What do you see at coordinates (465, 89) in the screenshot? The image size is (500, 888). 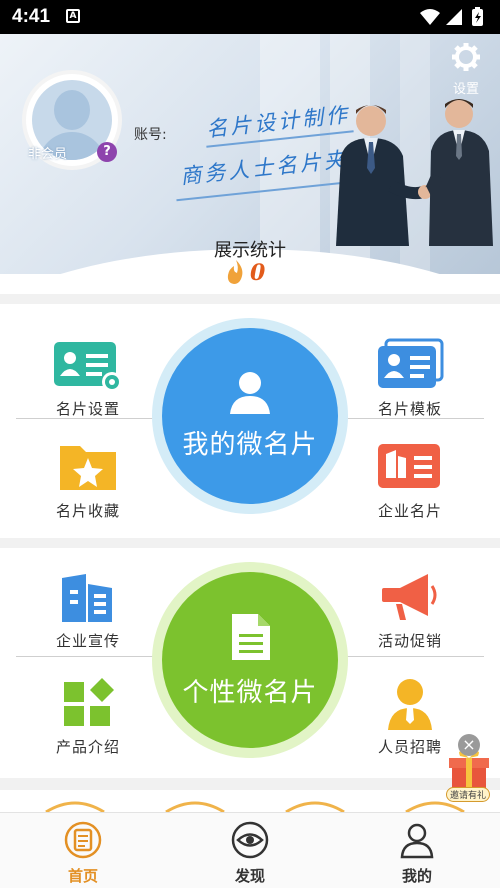 I see `settings-label: 设置` at bounding box center [465, 89].